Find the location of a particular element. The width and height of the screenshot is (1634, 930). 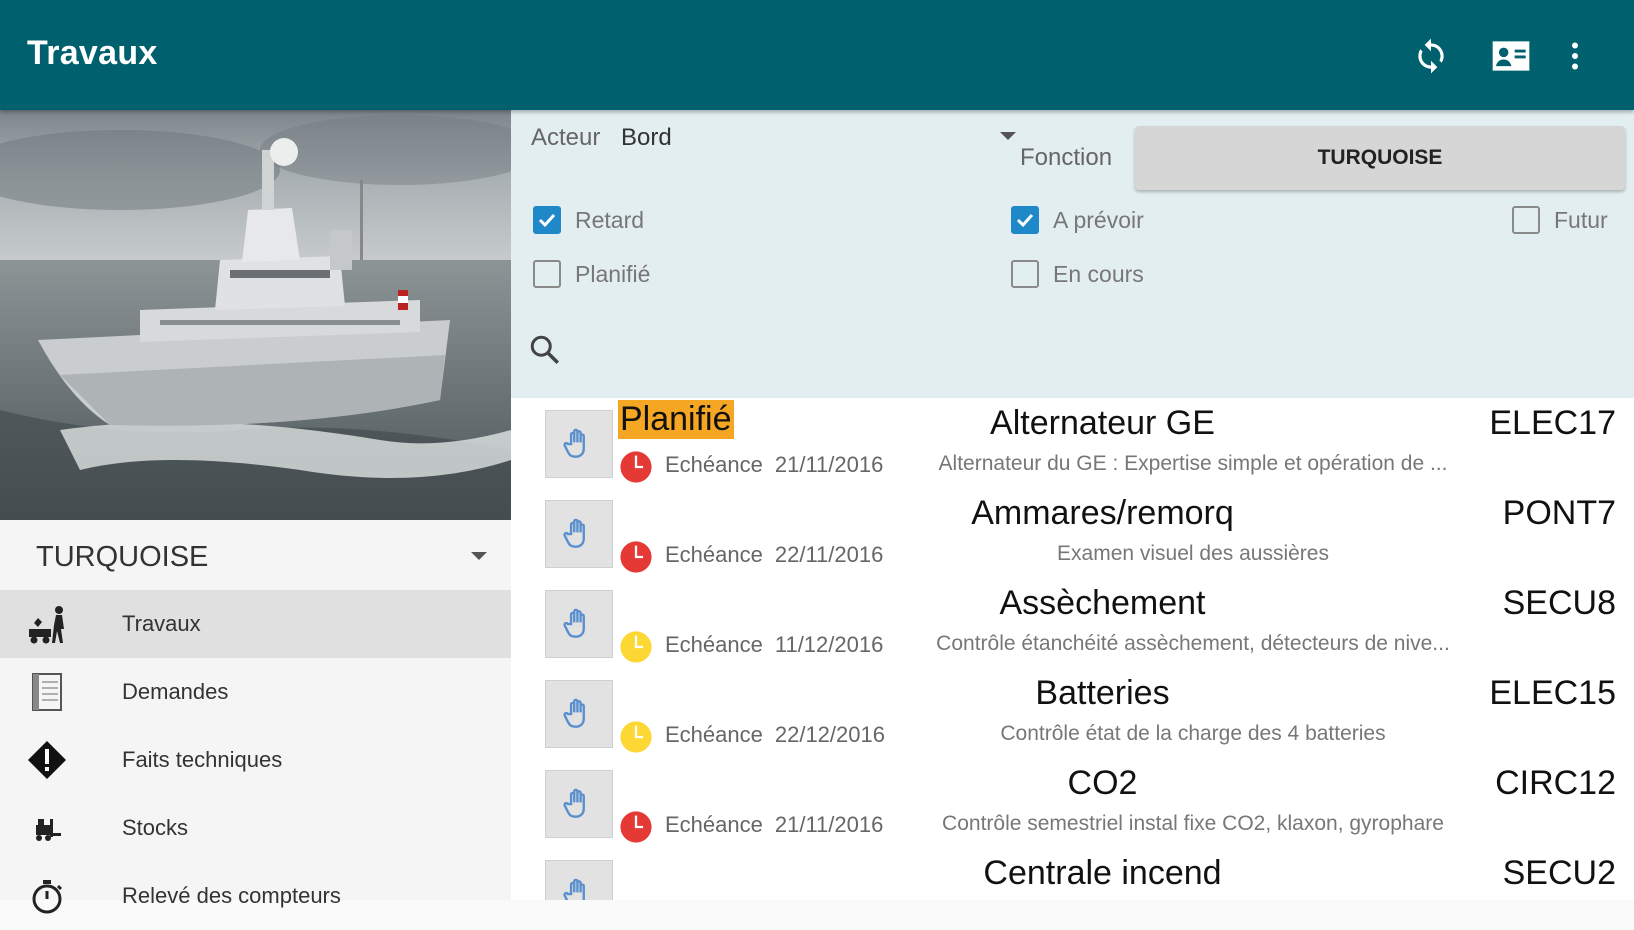

checkbox-label: En cours is located at coordinates (1098, 273).